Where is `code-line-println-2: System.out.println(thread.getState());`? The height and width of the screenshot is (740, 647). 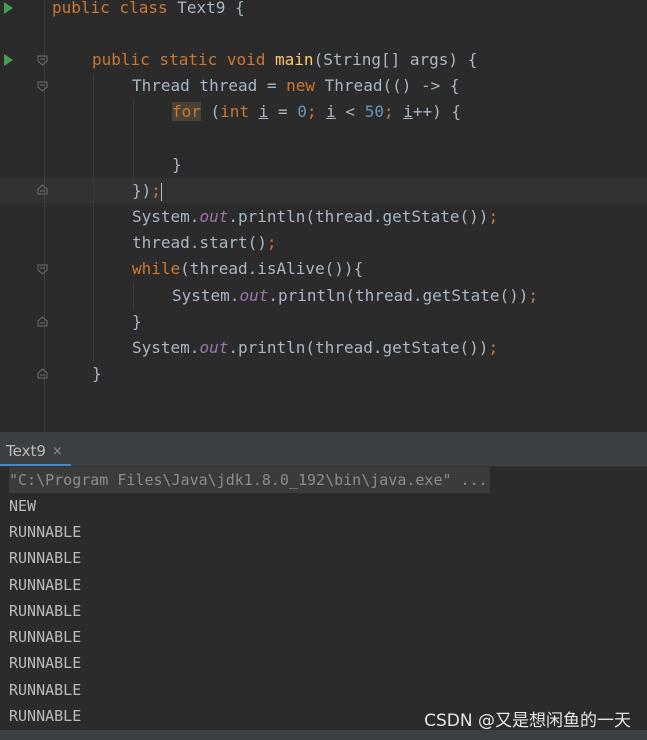 code-line-println-2: System.out.println(thread.getState()); is located at coordinates (355, 296).